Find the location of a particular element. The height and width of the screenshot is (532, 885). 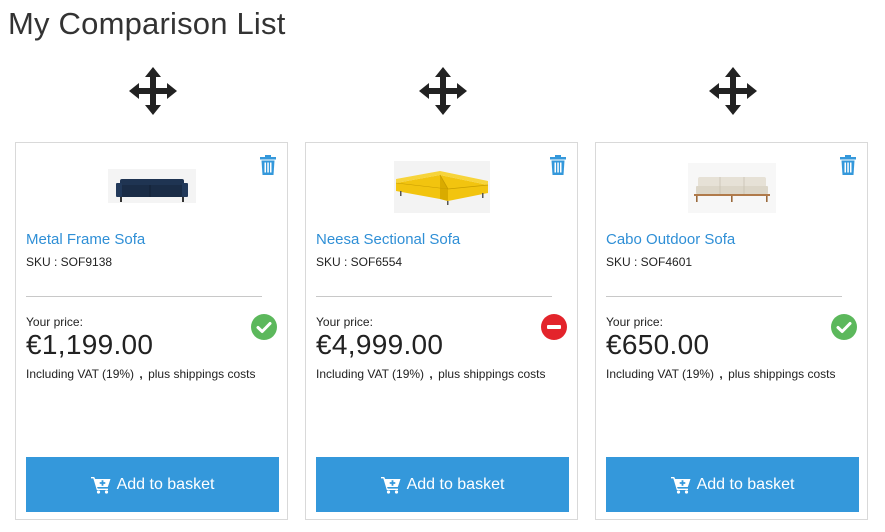

product-name-link: Cabo Outdoor Sofa is located at coordinates (670, 239).